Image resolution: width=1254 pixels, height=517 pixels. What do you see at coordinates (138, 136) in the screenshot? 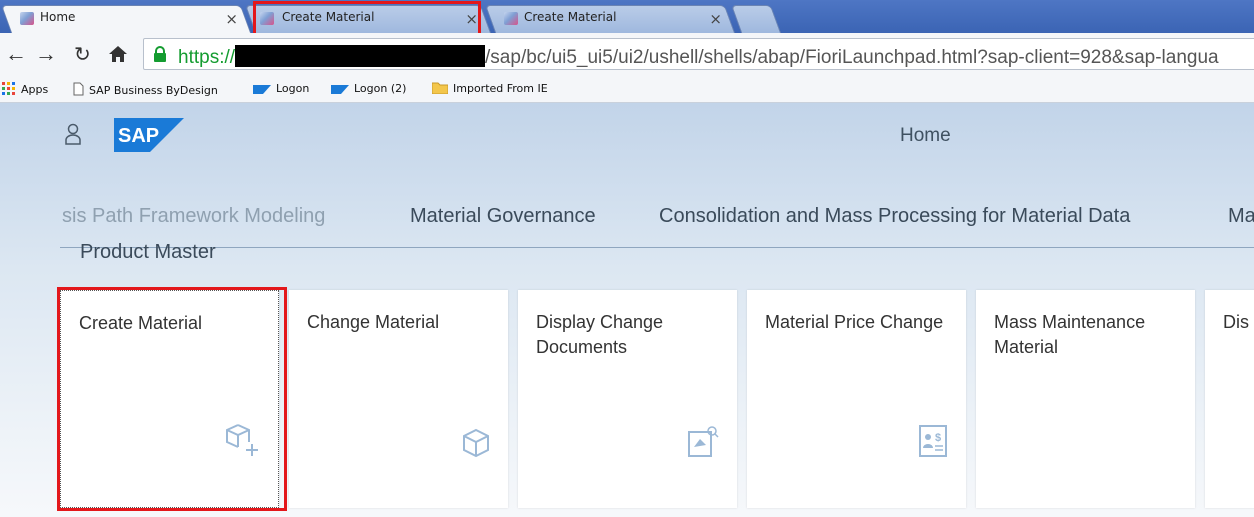
I see `sap-logo-text: SAP` at bounding box center [138, 136].